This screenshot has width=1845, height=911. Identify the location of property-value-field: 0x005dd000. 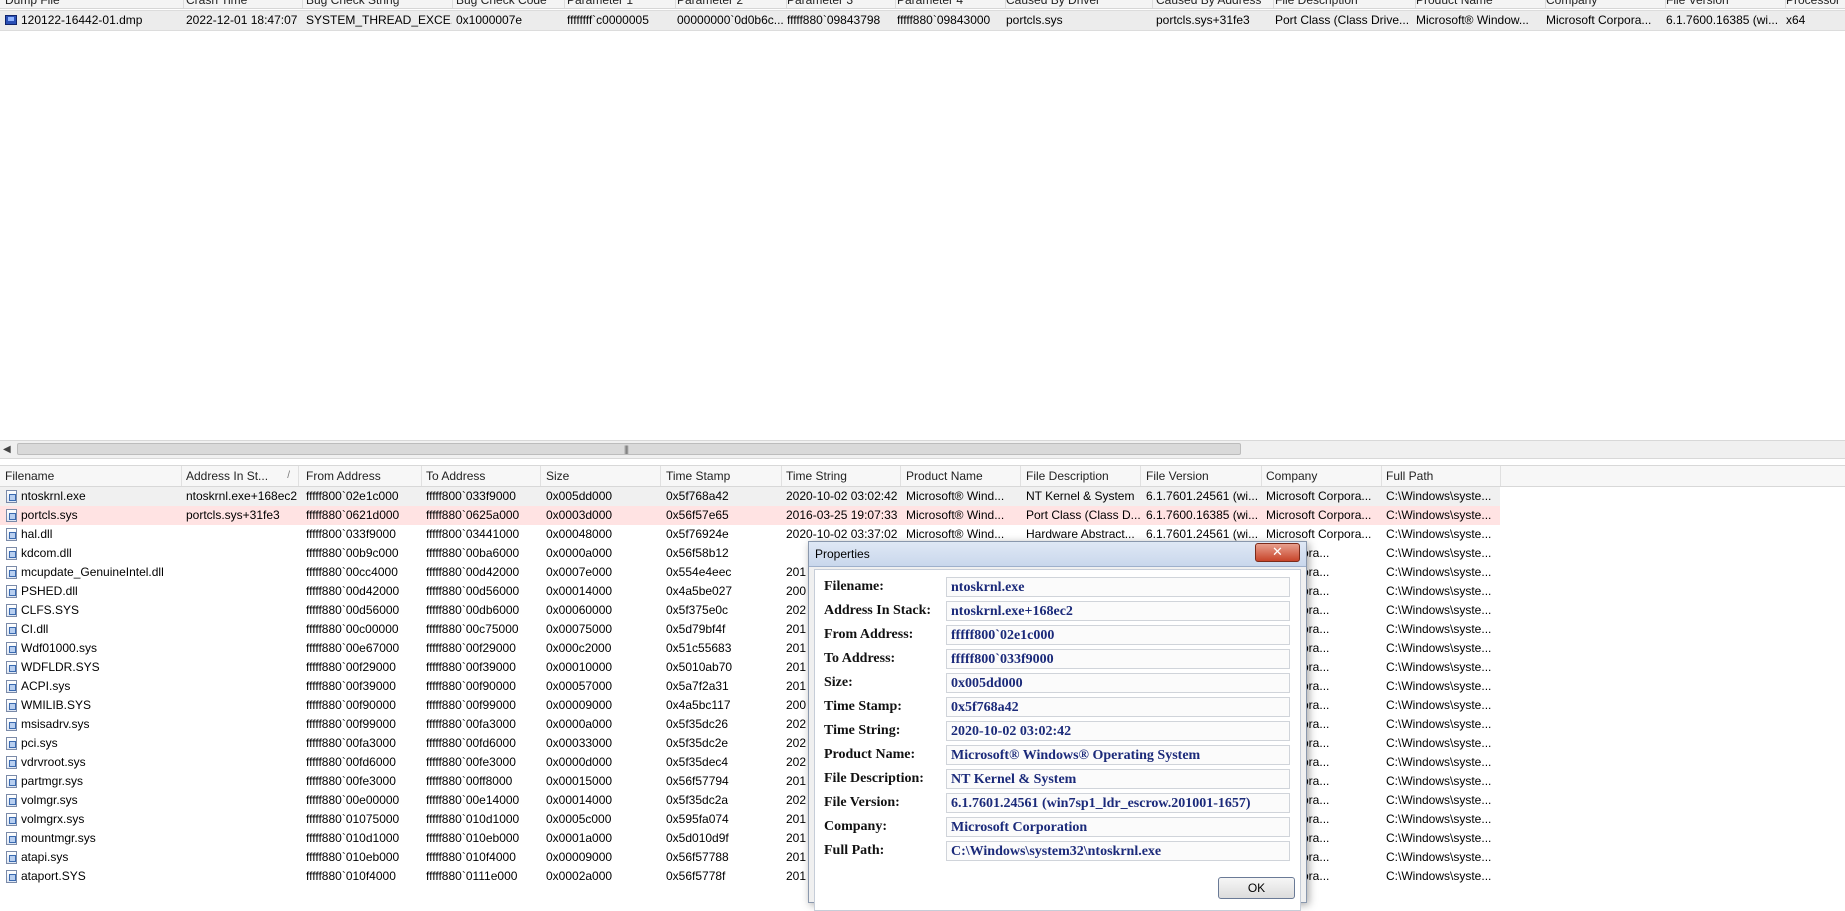
(1118, 683).